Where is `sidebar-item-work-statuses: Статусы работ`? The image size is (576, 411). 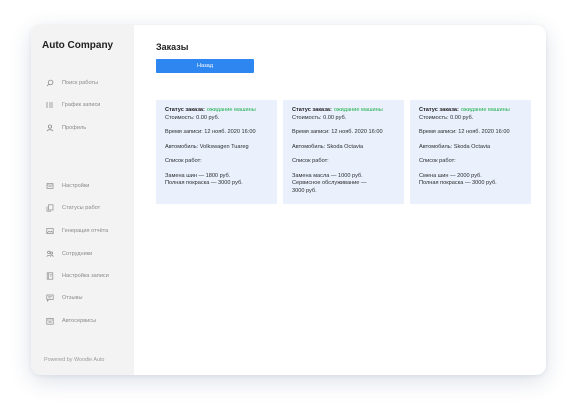 sidebar-item-work-statuses: Статусы работ is located at coordinates (73, 208).